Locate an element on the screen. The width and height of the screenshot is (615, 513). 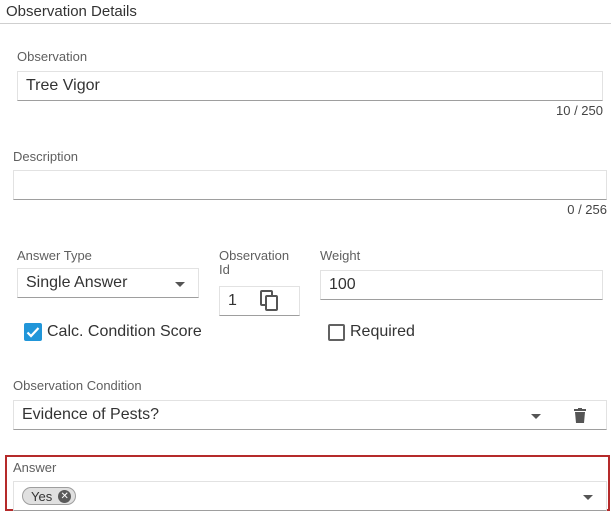
observation-id-label-line2: Id is located at coordinates (224, 269).